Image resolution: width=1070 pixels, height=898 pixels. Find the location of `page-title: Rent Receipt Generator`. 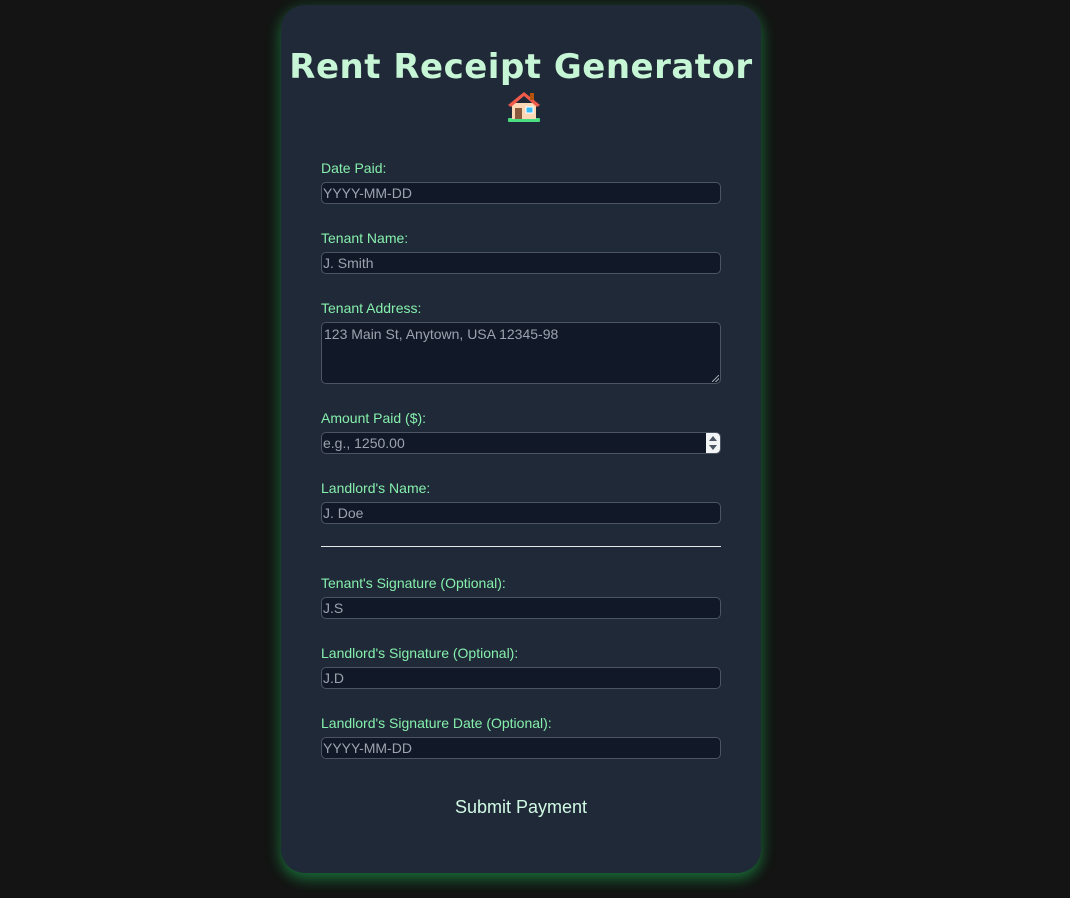

page-title: Rent Receipt Generator is located at coordinates (521, 88).